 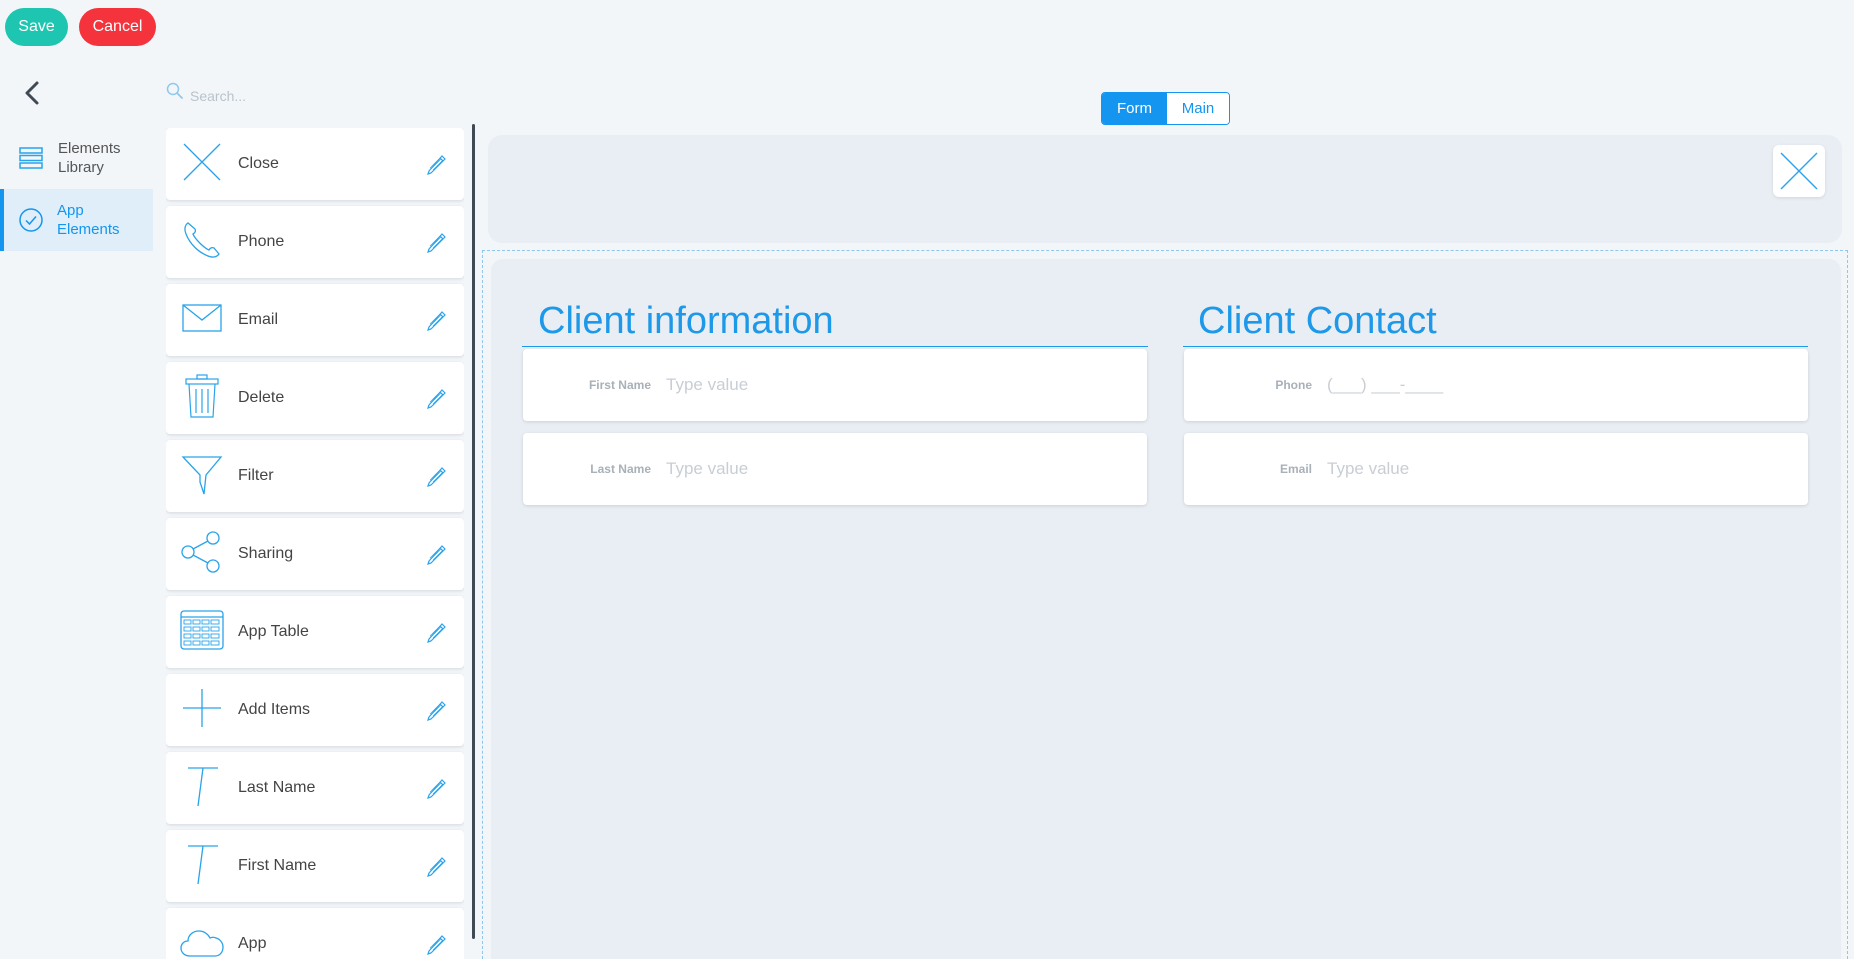 What do you see at coordinates (266, 553) in the screenshot?
I see `element-label: Sharing` at bounding box center [266, 553].